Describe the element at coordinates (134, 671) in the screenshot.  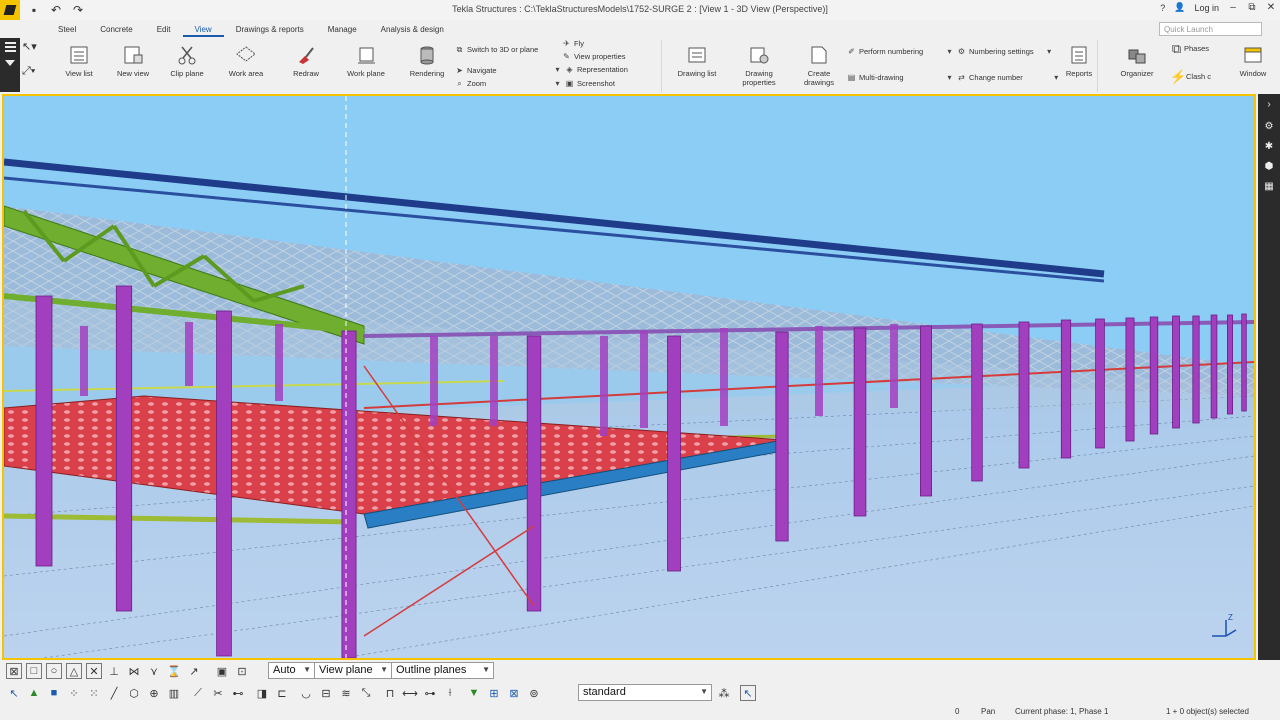
I see `snap-line-icon: ⋈` at that location.